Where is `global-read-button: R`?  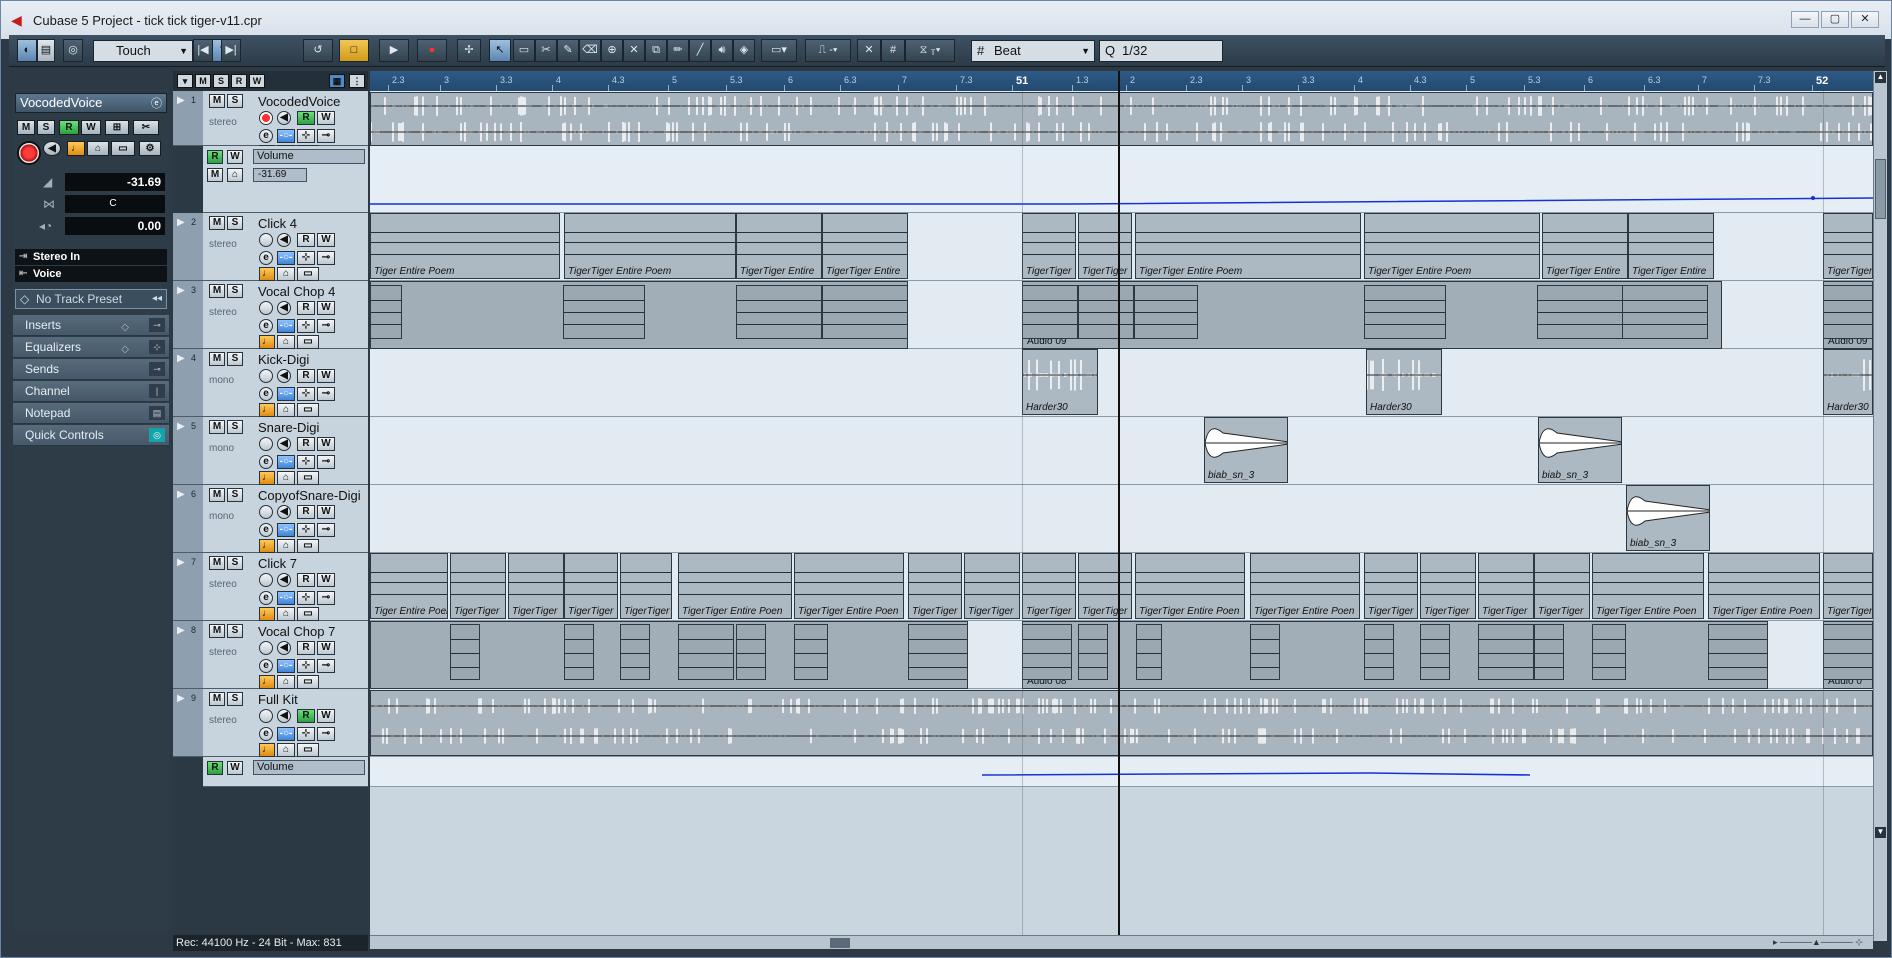 global-read-button: R is located at coordinates (239, 81).